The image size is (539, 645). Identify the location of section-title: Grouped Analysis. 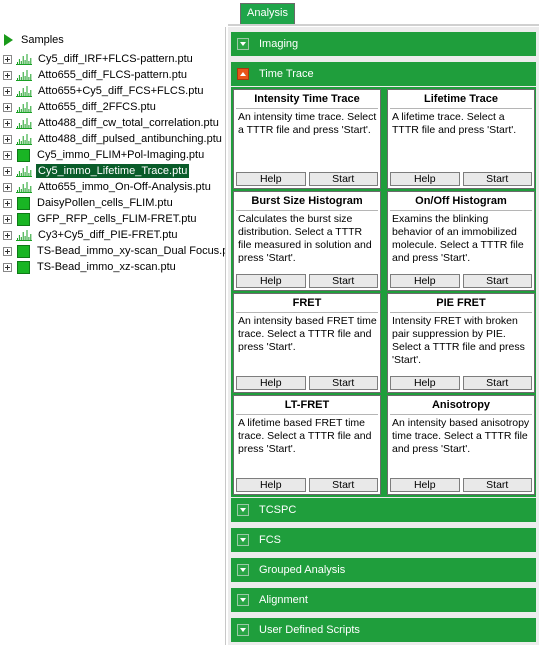
(302, 570).